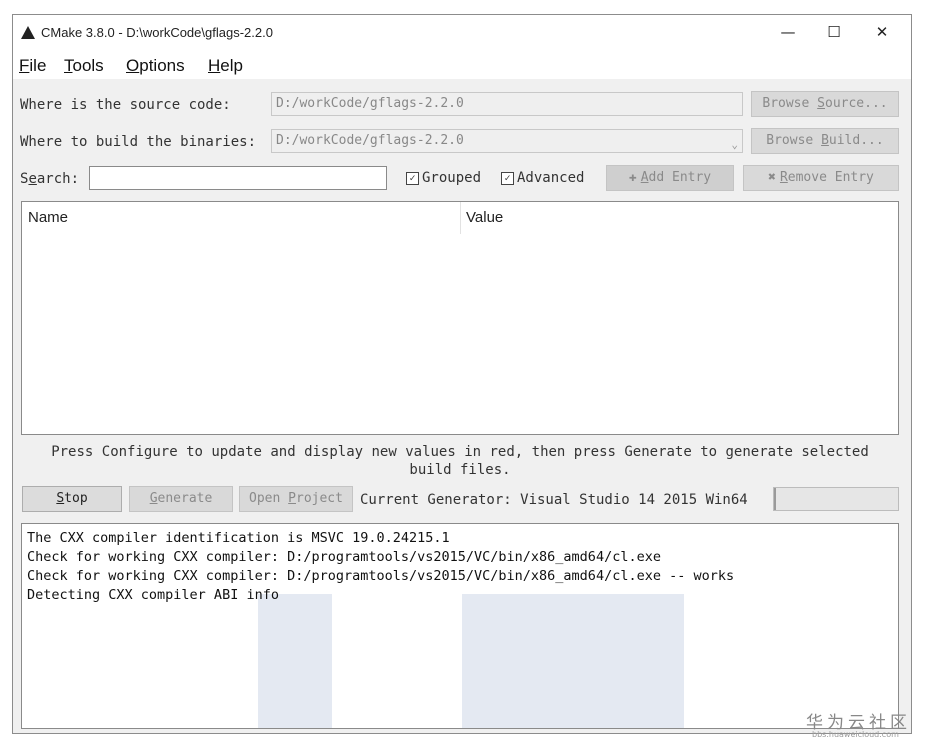 This screenshot has height=749, width=929. What do you see at coordinates (632, 177) in the screenshot?
I see `plus-icon: ✚` at bounding box center [632, 177].